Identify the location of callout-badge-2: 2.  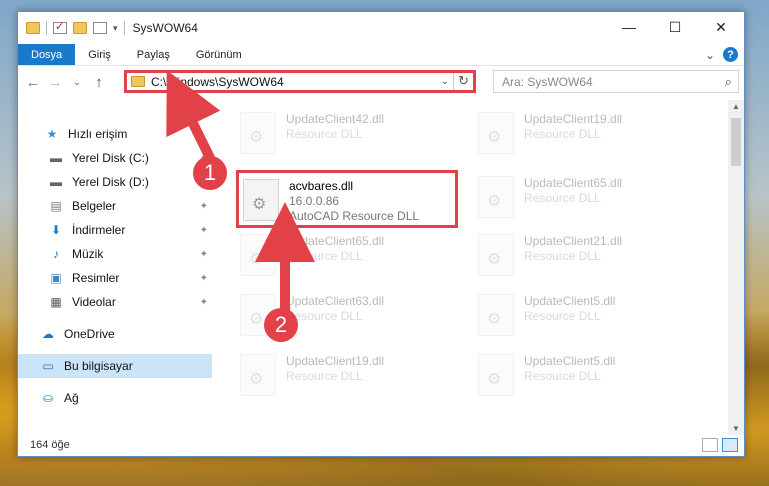
(281, 325).